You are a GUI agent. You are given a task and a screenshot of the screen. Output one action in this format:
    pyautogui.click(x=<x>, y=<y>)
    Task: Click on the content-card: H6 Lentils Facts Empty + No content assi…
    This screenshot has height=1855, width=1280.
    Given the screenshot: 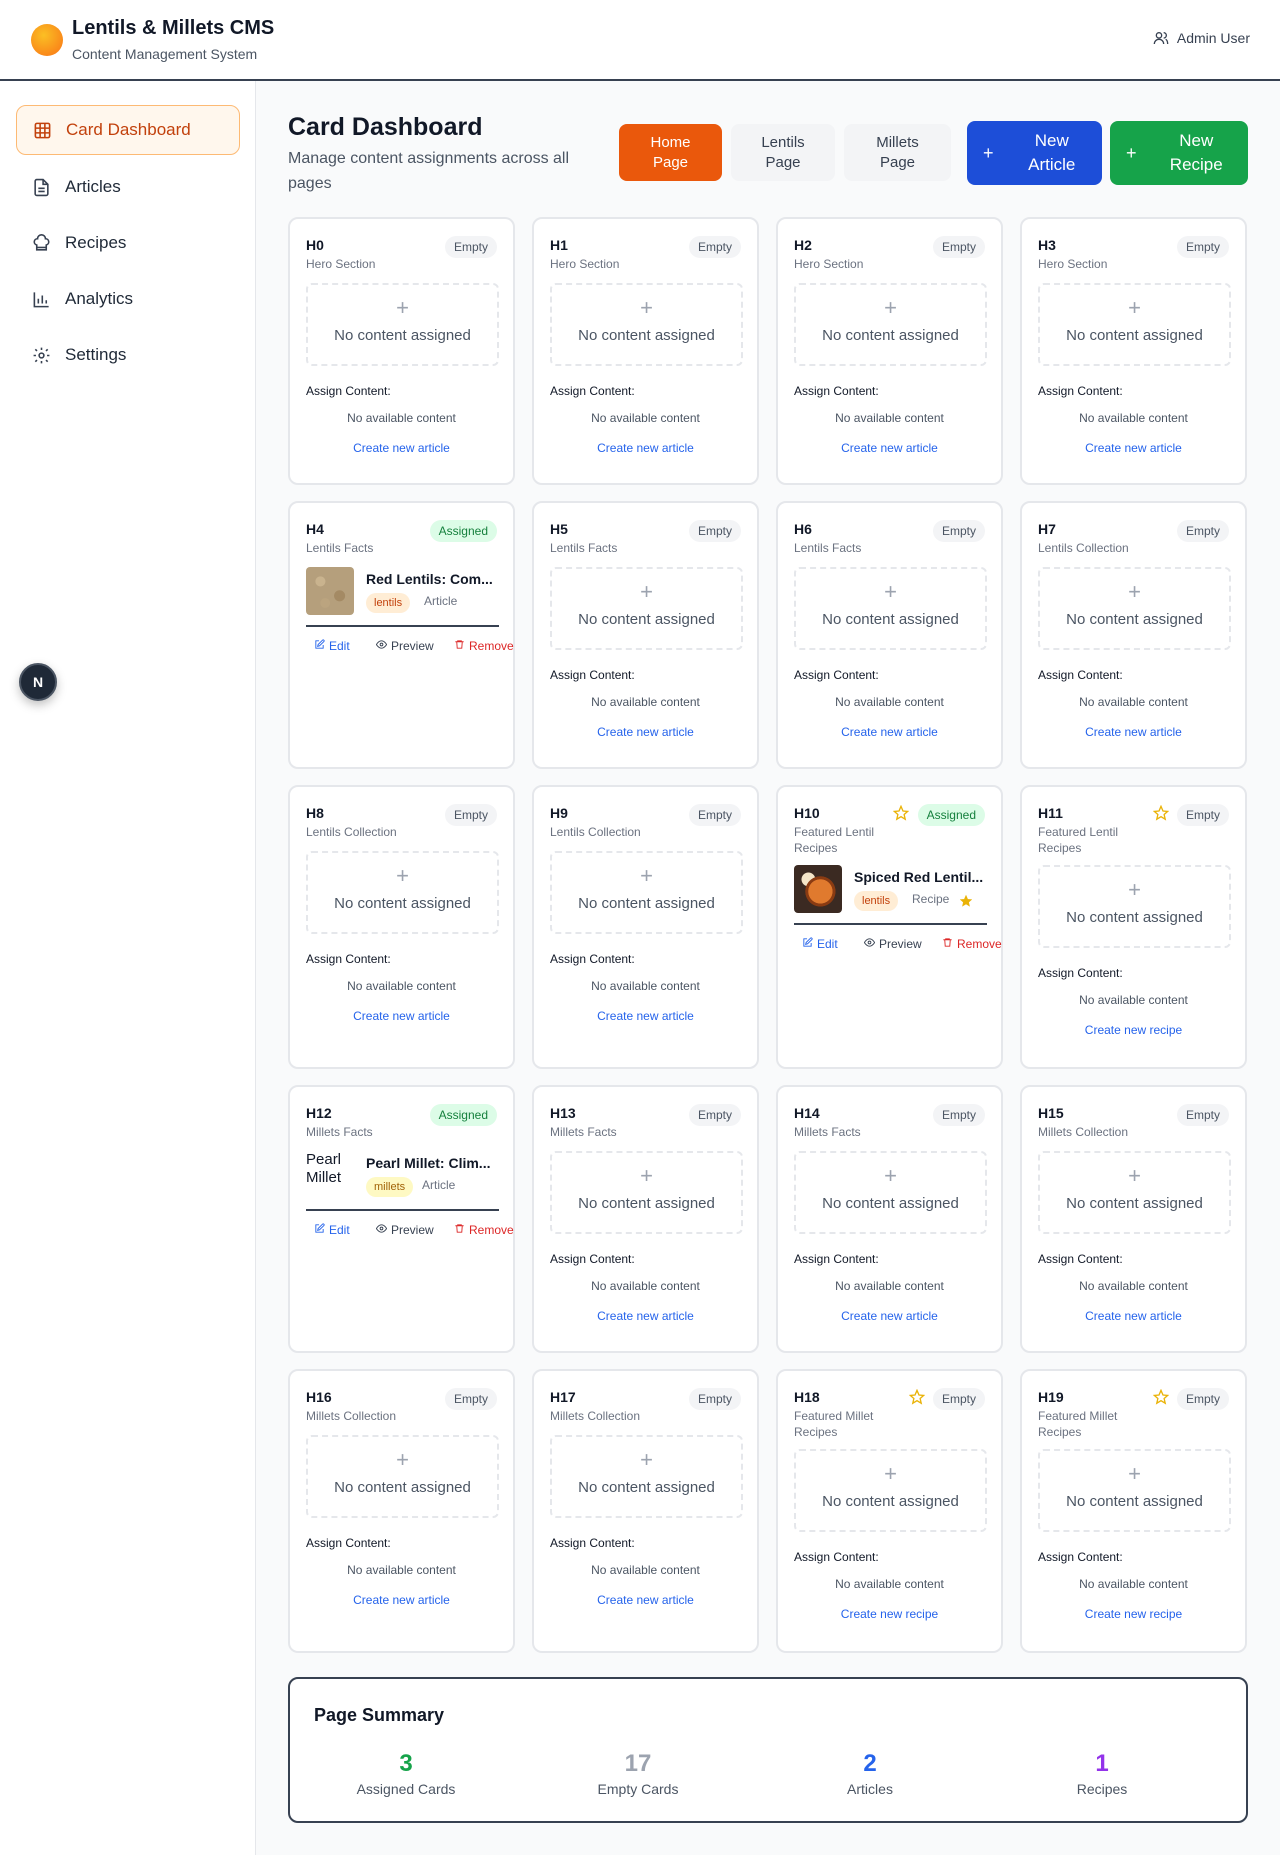 What is the action you would take?
    pyautogui.click(x=889, y=635)
    